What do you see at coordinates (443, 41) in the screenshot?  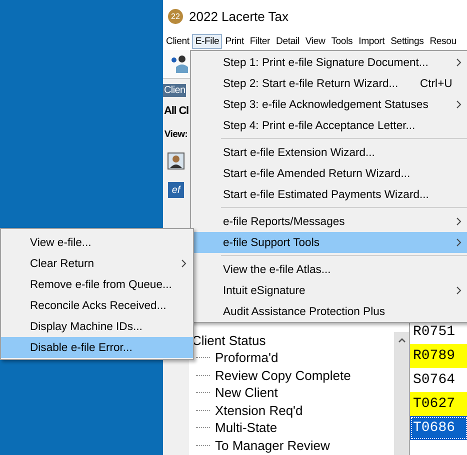 I see `menu-item: Resou` at bounding box center [443, 41].